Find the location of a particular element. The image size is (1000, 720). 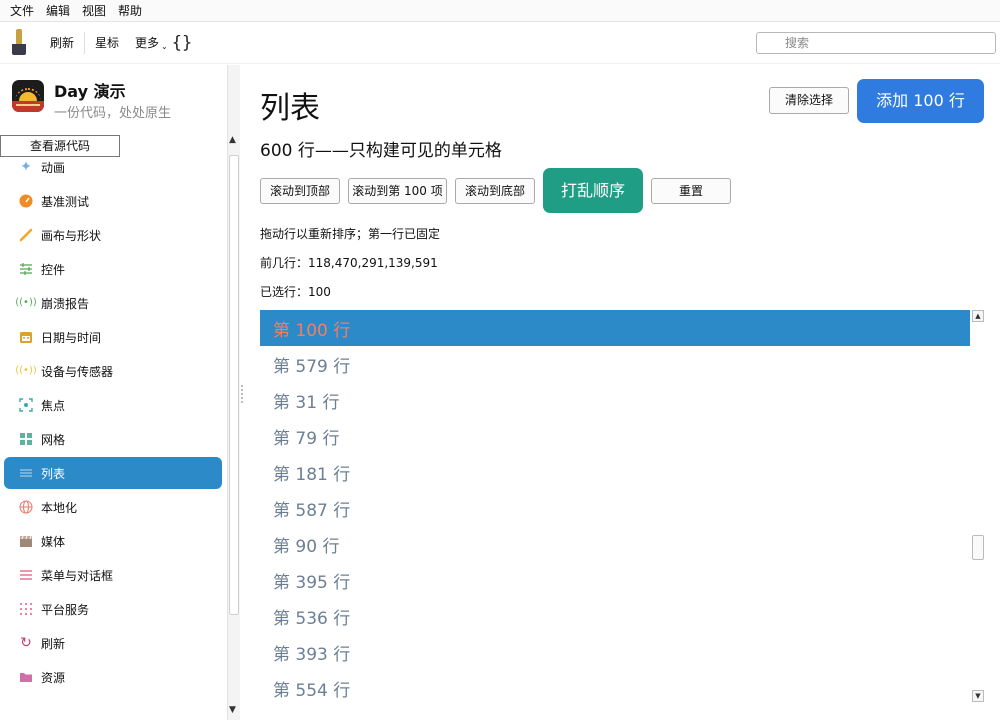

list-scroll-thumb is located at coordinates (978, 547).